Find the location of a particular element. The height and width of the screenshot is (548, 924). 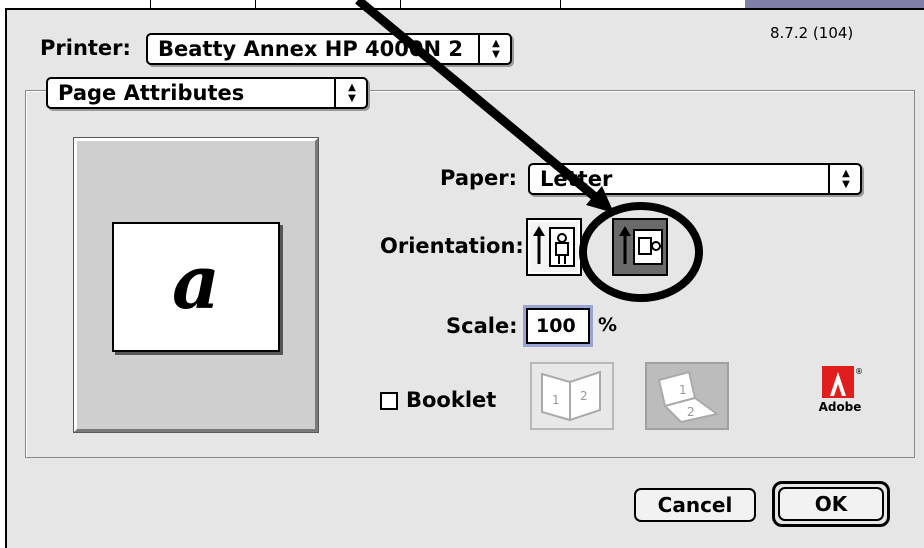

annotation-circle is located at coordinates (641, 252).